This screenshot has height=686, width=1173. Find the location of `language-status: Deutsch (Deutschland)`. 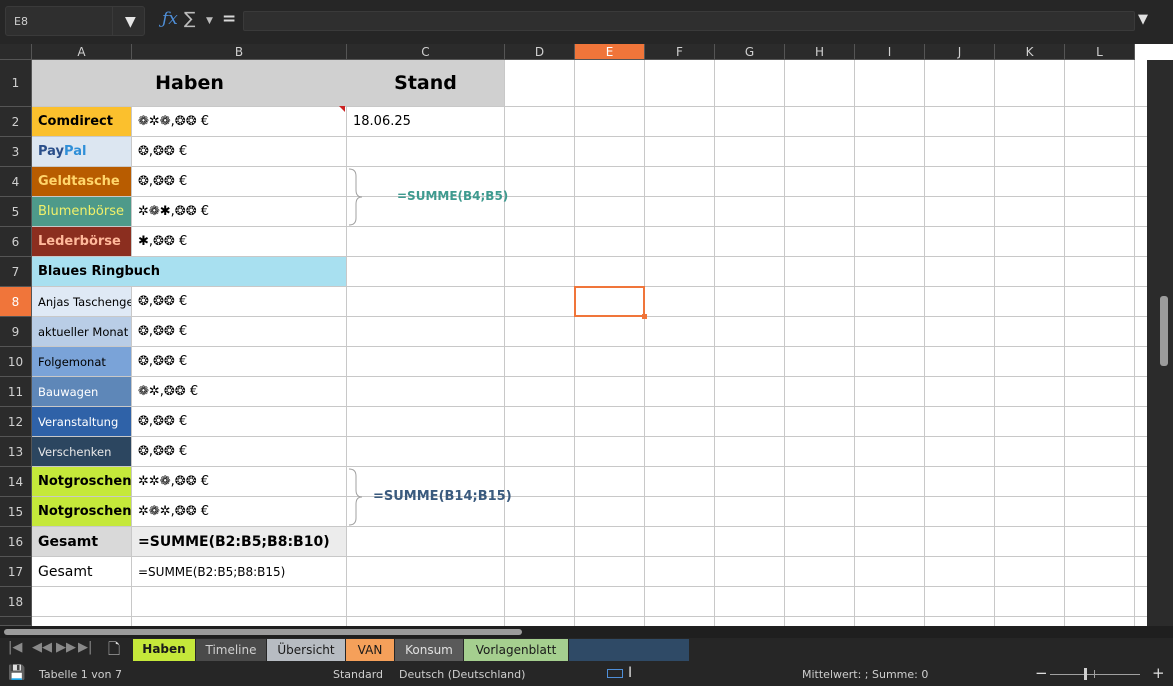

language-status: Deutsch (Deutschland) is located at coordinates (462, 674).